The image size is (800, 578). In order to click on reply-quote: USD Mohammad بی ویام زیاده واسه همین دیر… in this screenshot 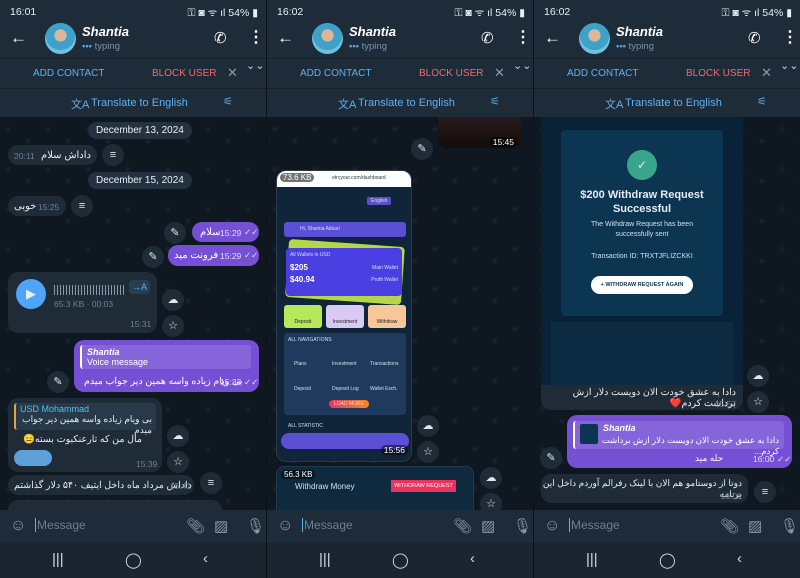, I will do `click(85, 419)`.